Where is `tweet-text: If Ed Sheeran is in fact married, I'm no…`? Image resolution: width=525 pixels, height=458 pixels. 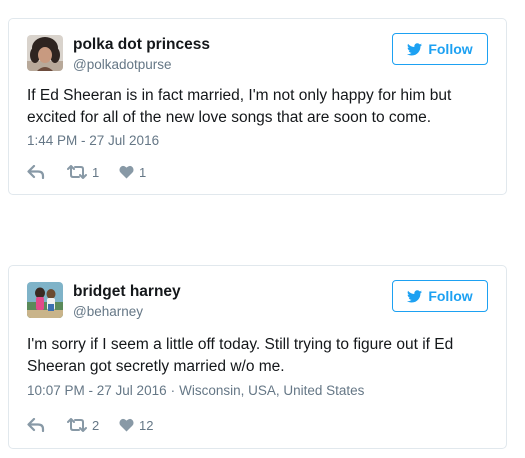 tweet-text: If Ed Sheeran is in fact married, I'm no… is located at coordinates (239, 106).